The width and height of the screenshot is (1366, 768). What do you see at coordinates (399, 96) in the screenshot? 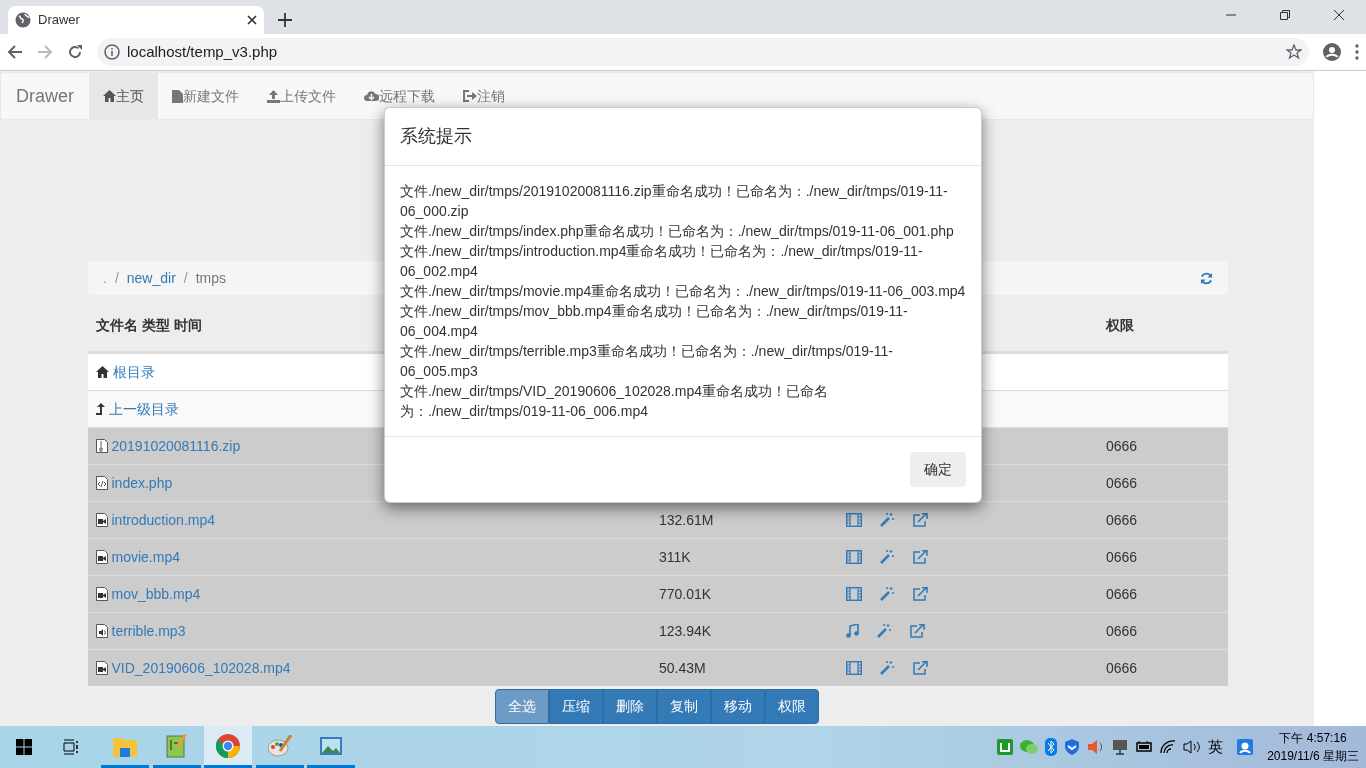
I see `nav-tab: 远程下载` at bounding box center [399, 96].